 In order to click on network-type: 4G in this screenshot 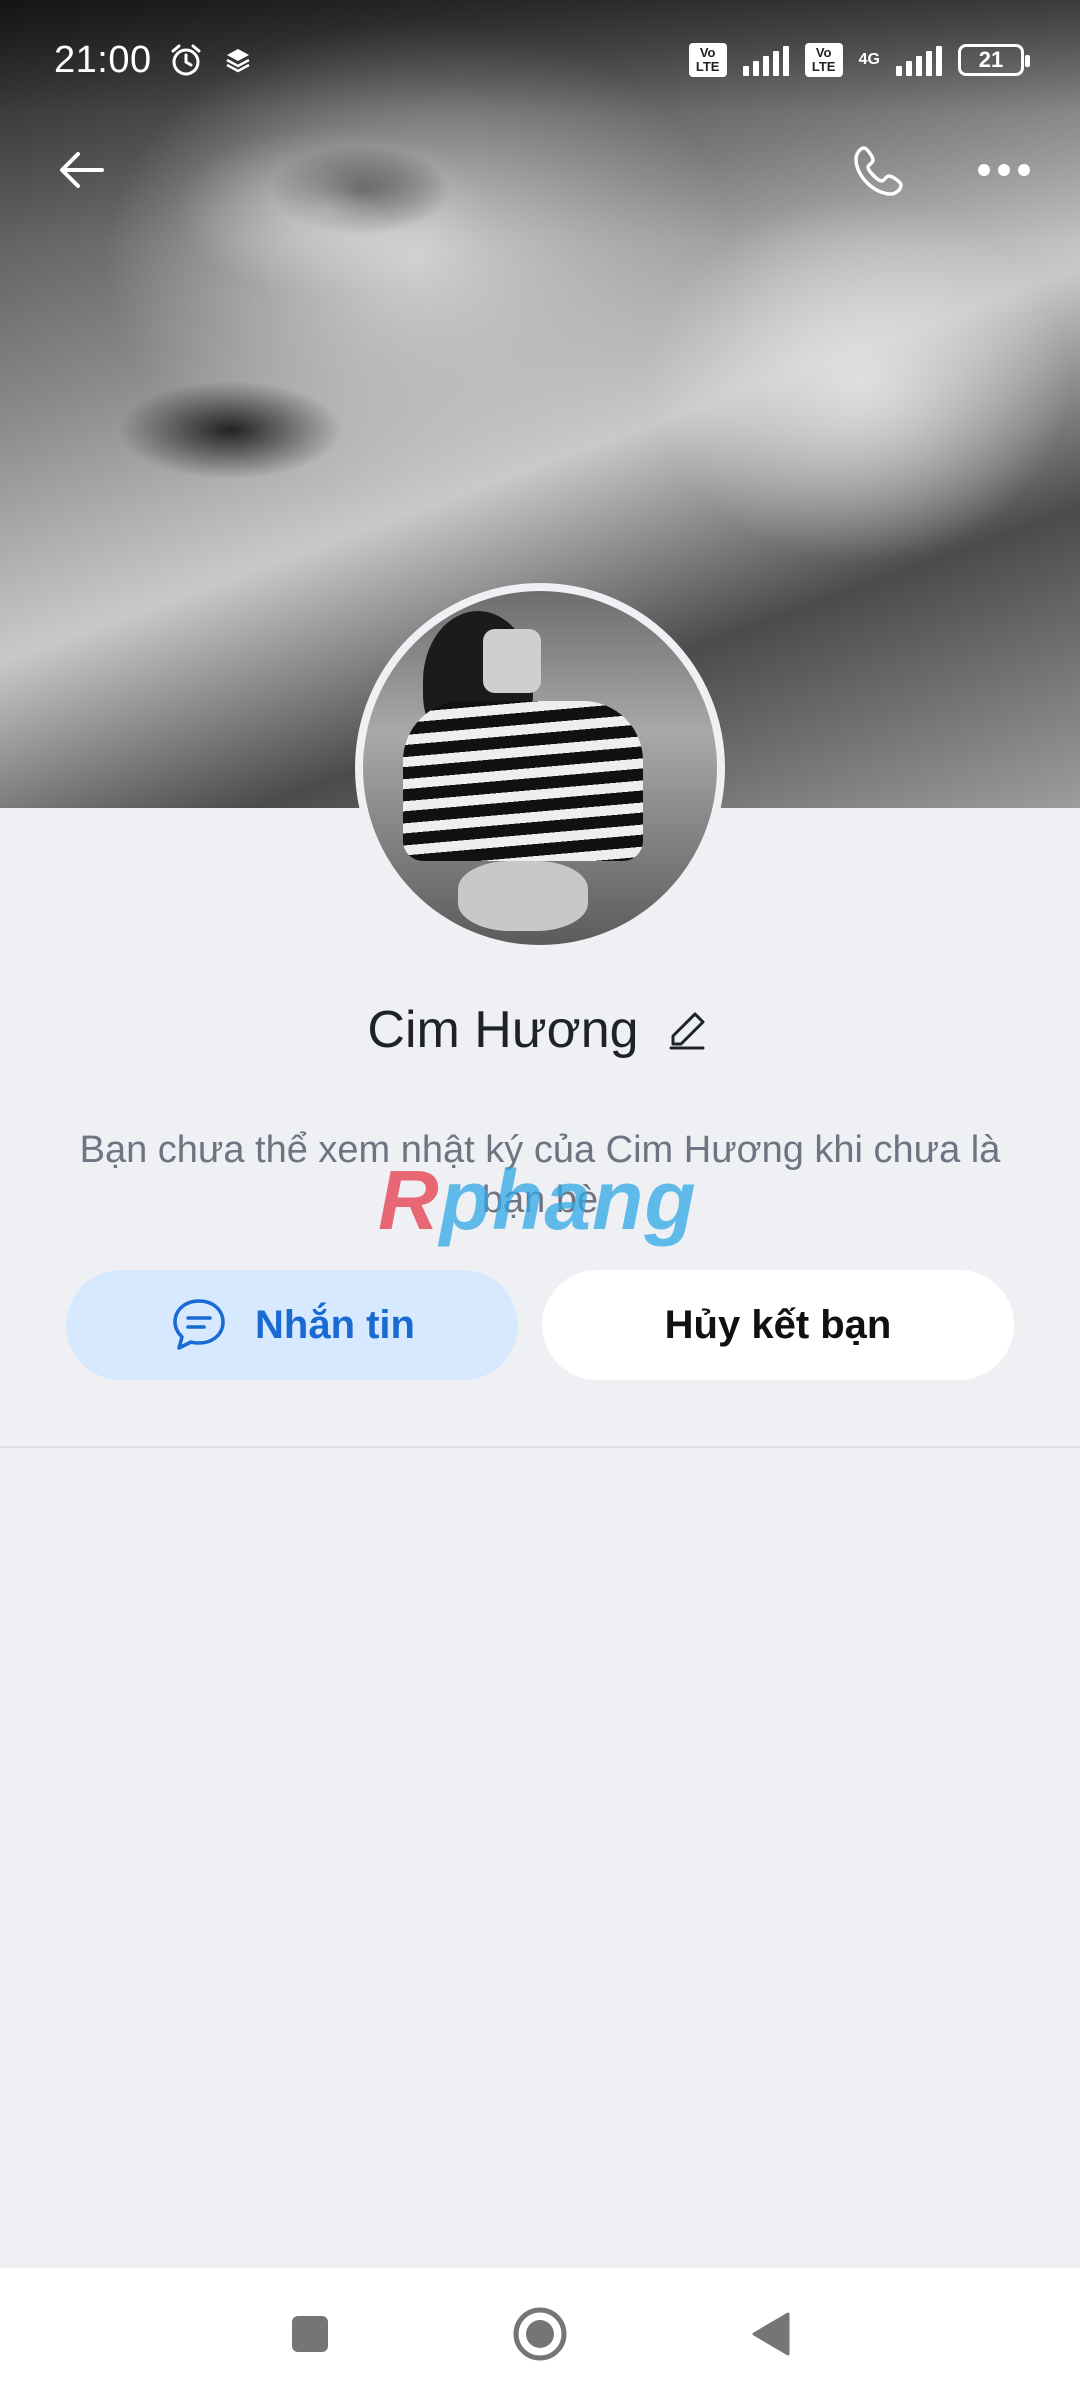, I will do `click(869, 59)`.